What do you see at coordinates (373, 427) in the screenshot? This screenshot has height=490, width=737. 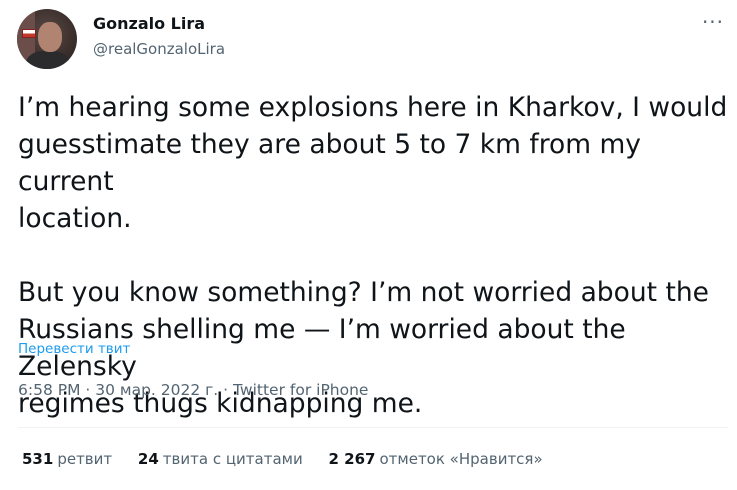 I see `divider` at bounding box center [373, 427].